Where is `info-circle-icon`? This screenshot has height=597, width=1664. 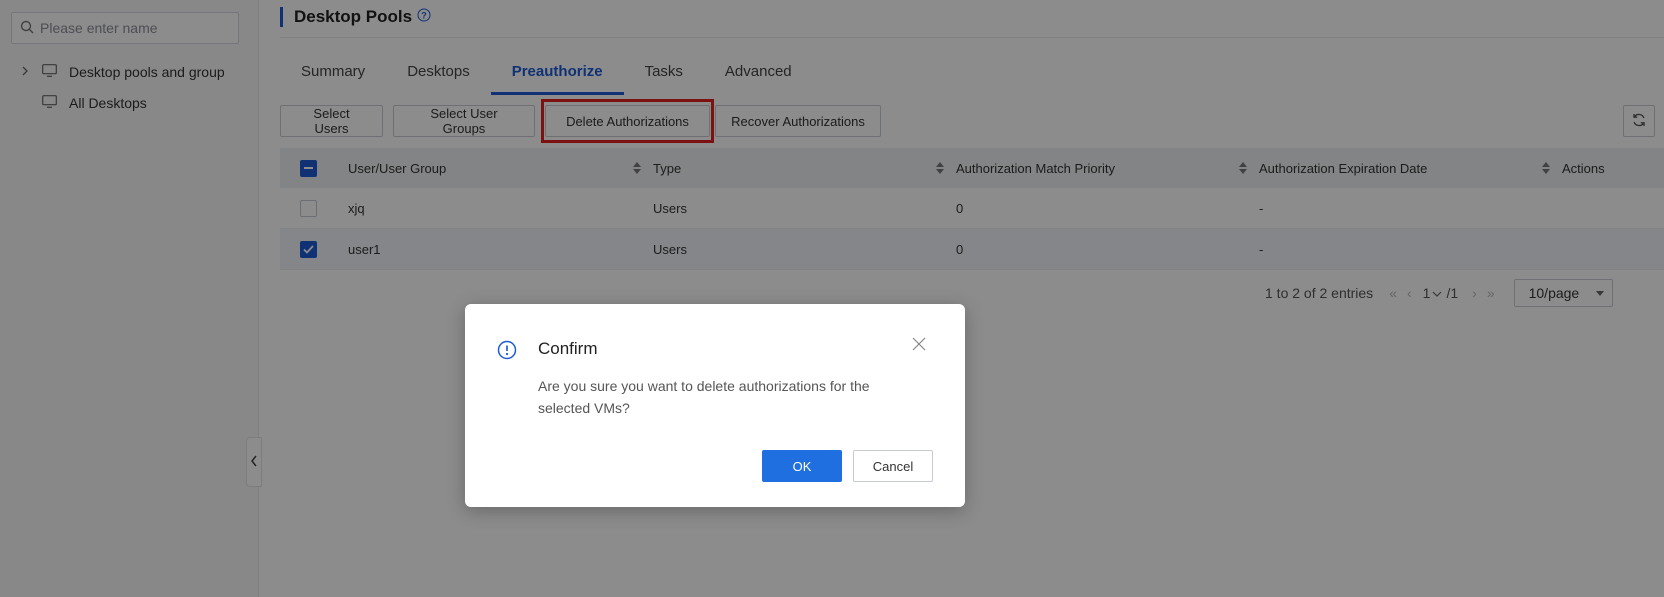 info-circle-icon is located at coordinates (507, 351).